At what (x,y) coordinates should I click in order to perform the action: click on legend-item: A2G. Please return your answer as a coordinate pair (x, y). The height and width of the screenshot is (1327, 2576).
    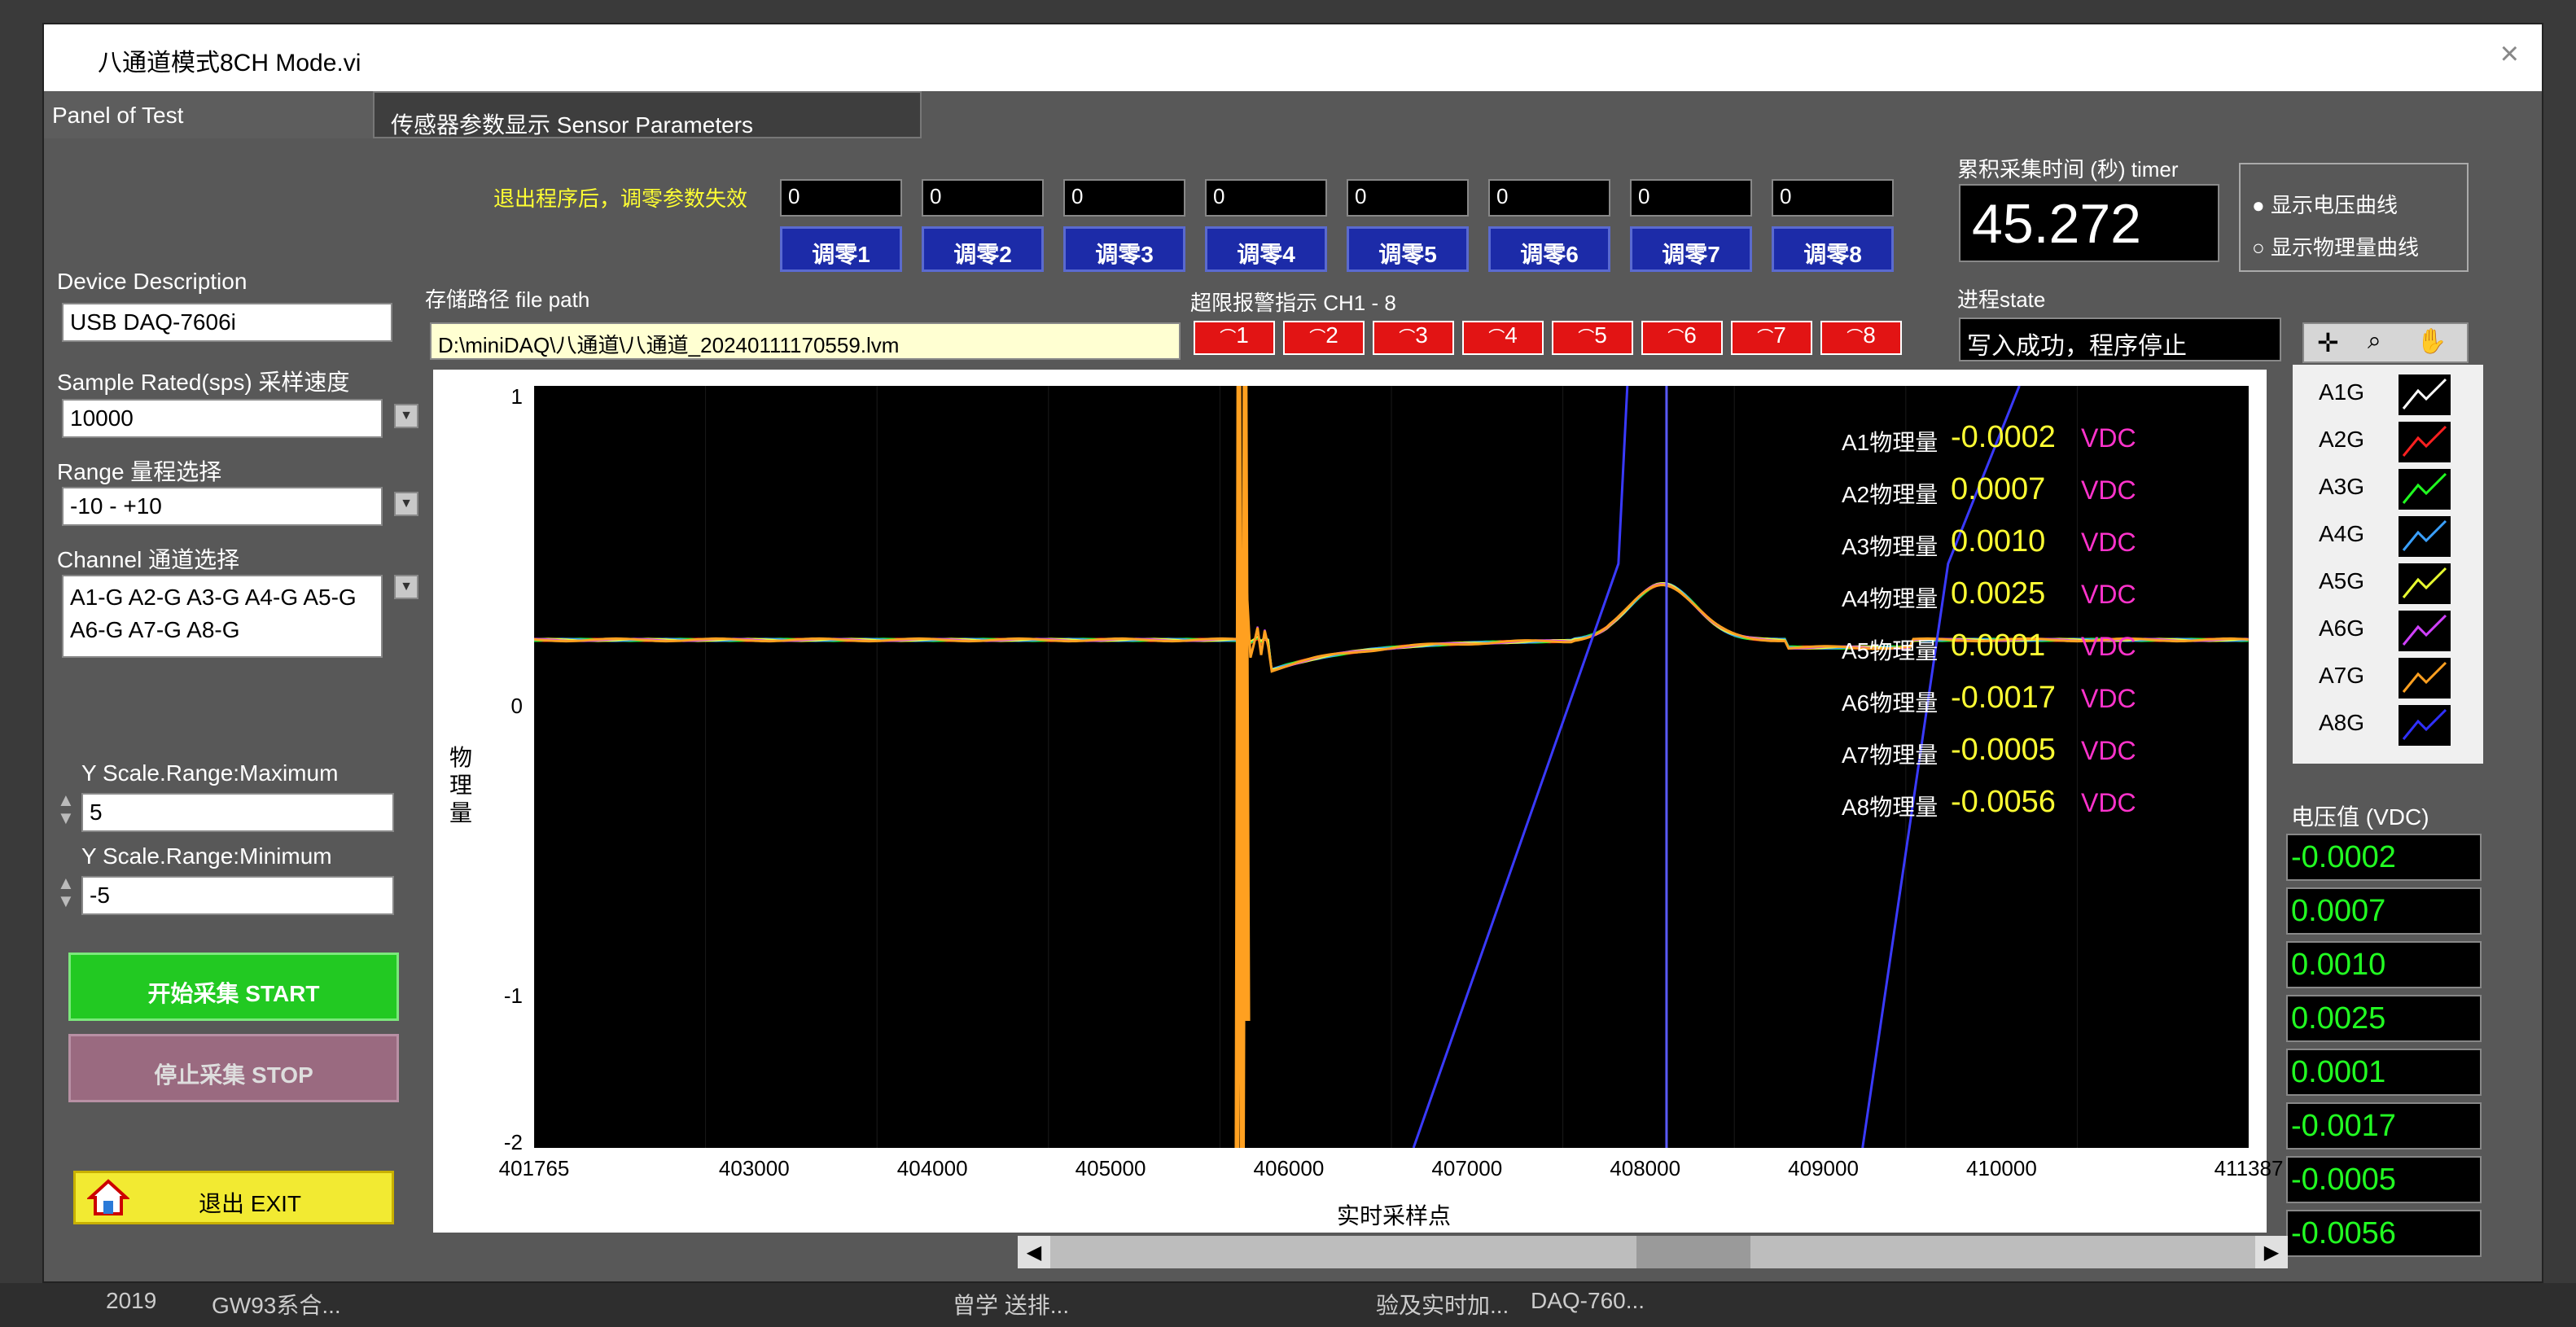
    Looking at the image, I should click on (2388, 442).